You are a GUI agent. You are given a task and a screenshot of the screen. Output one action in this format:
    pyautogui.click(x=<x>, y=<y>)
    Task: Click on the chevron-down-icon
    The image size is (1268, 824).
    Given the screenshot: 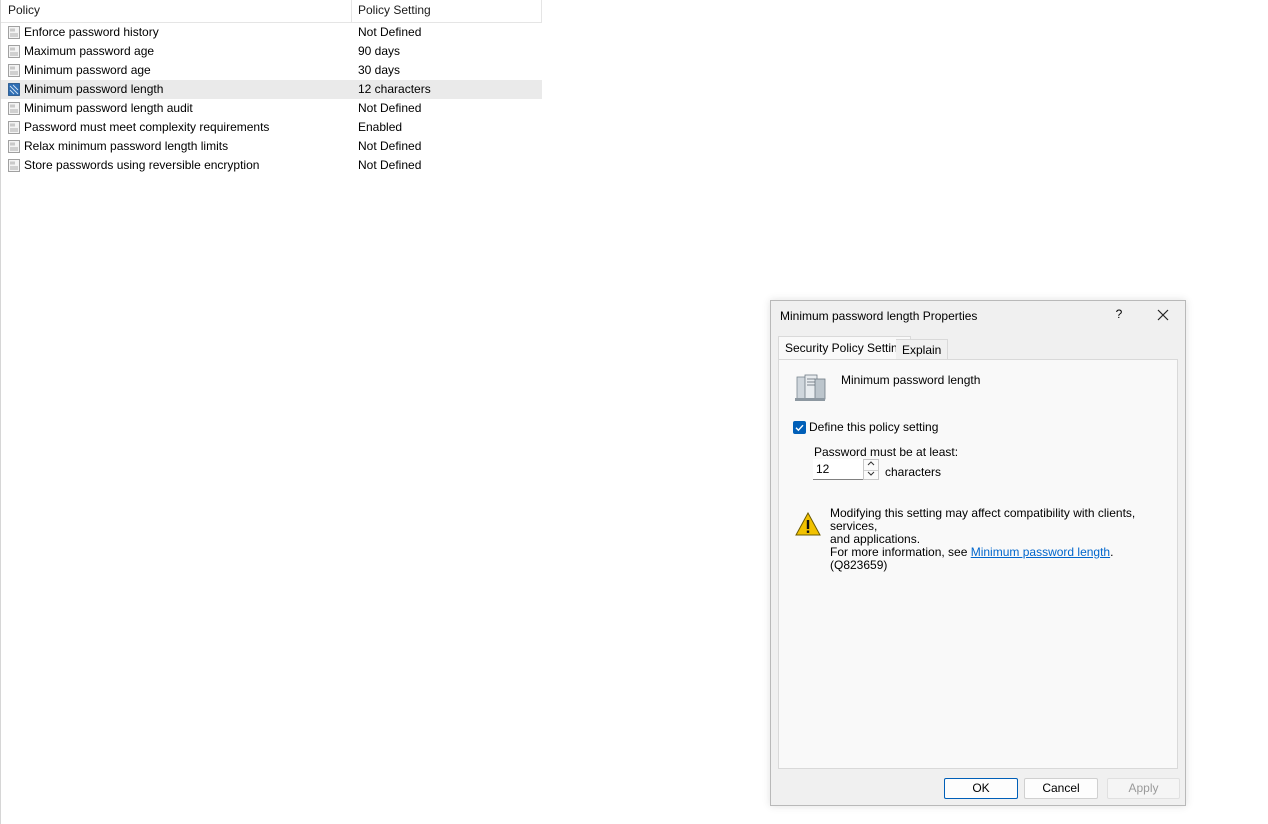 What is the action you would take?
    pyautogui.click(x=871, y=473)
    